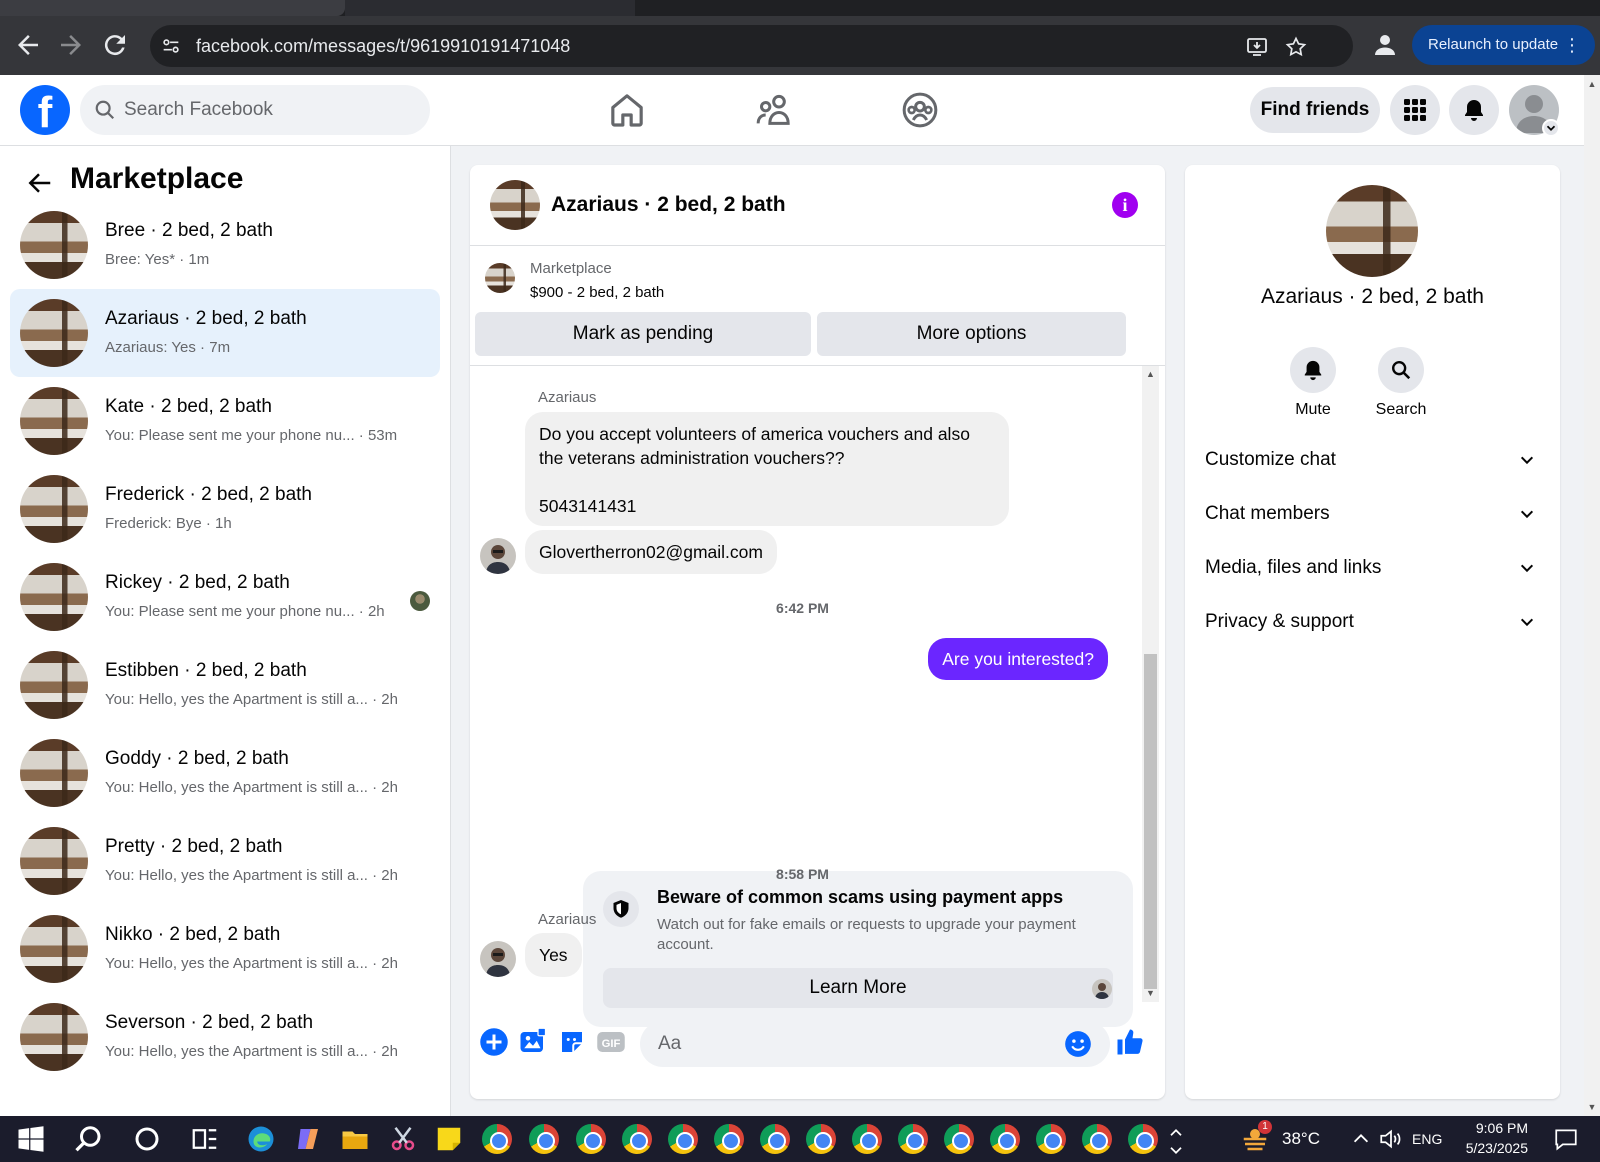 The height and width of the screenshot is (1162, 1600). I want to click on clock-date: 5/23/2025, so click(1490, 1148).